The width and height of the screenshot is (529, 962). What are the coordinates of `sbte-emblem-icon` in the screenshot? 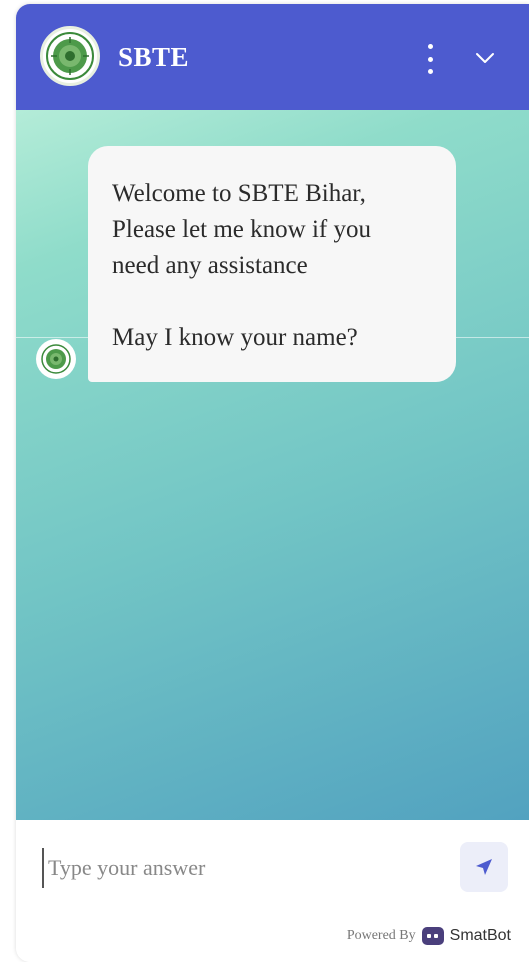 It's located at (70, 56).